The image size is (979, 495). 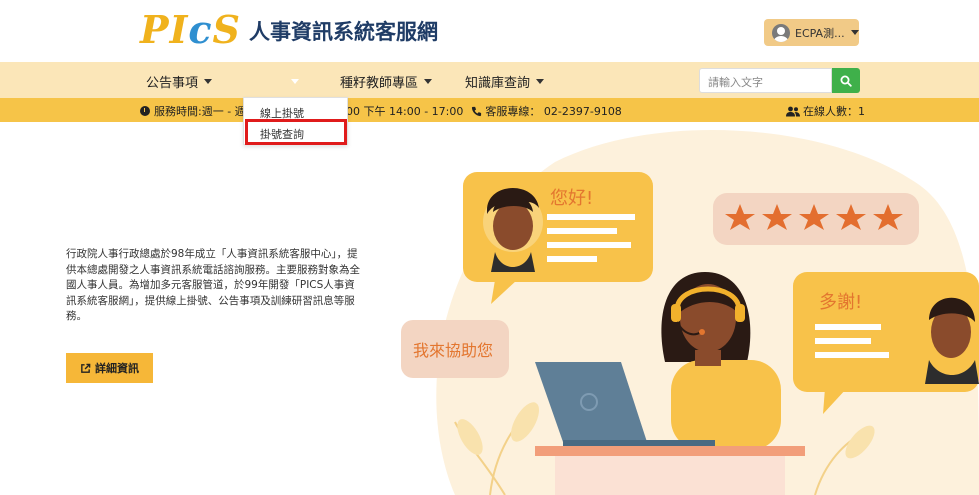 I want to click on user-avatar-icon, so click(x=781, y=32).